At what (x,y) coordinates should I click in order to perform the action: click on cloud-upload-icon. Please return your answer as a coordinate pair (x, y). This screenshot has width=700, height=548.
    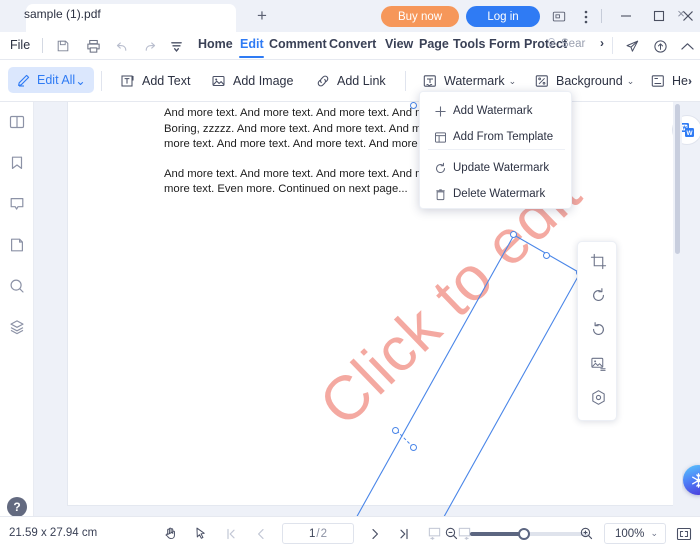
    Looking at the image, I should click on (660, 46).